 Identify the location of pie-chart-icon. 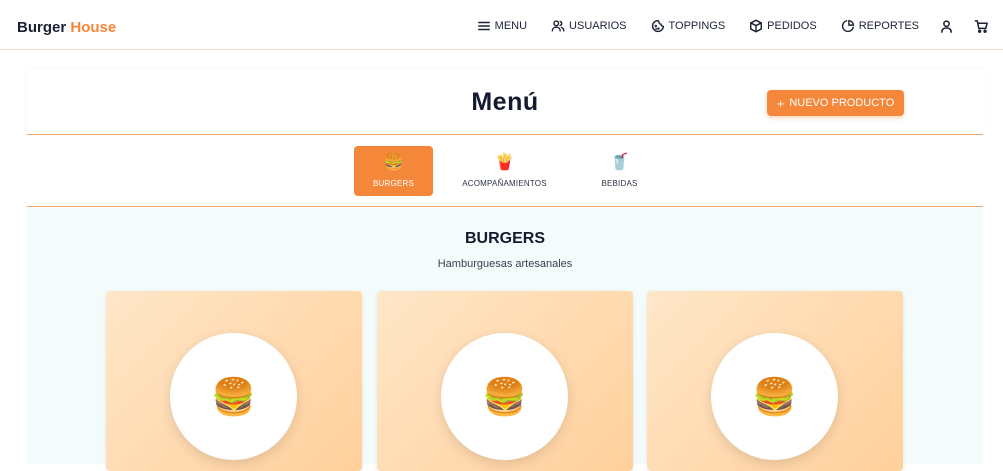
(847, 26).